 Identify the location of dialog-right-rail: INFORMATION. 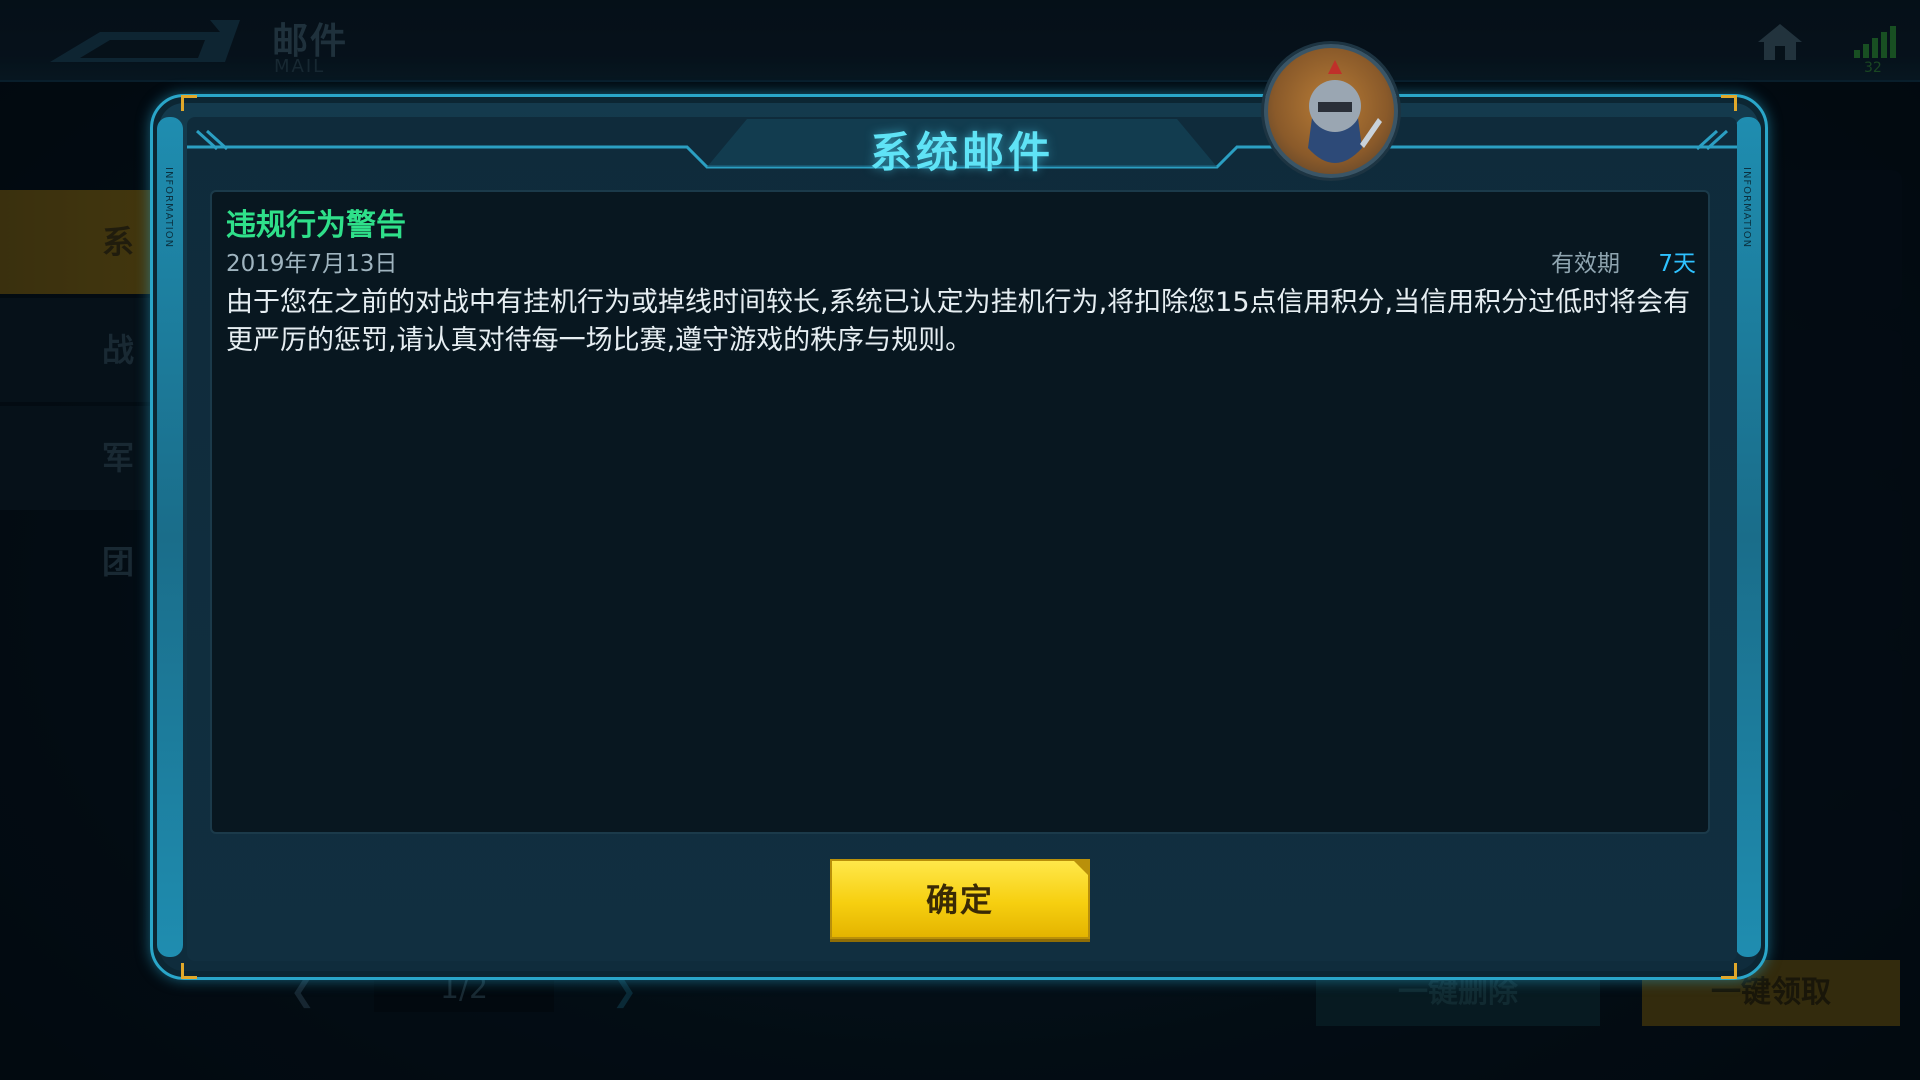
(1748, 537).